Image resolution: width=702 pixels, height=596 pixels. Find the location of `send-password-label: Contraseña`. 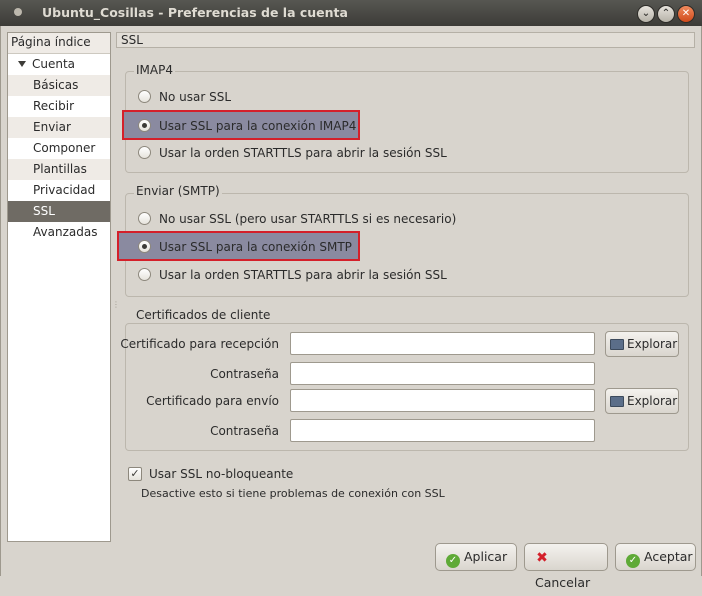

send-password-label: Contraseña is located at coordinates (244, 431).